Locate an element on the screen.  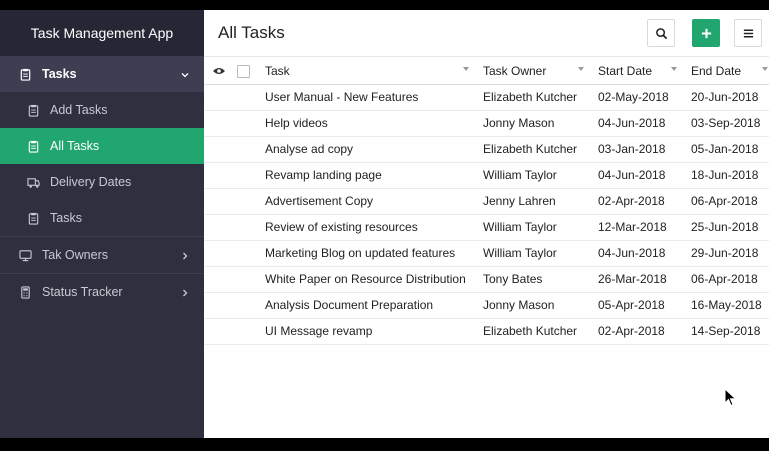
eye-icon is located at coordinates (219, 71).